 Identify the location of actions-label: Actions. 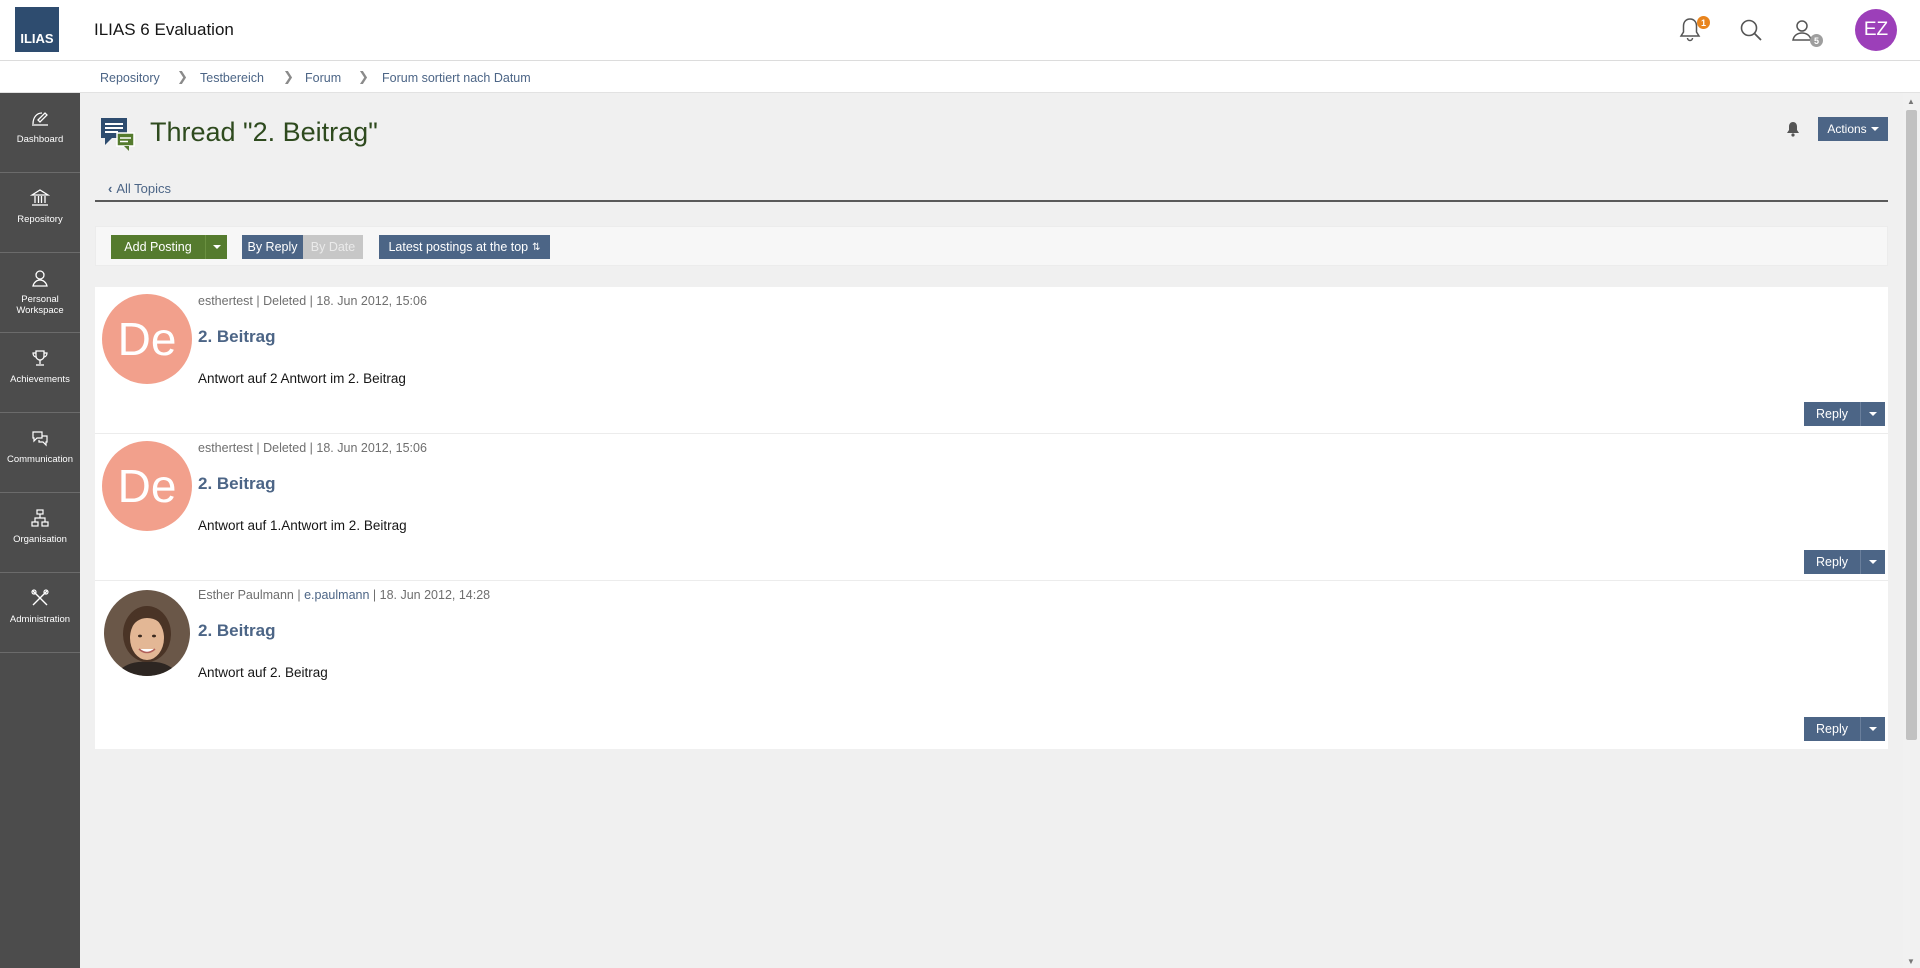
(1847, 129).